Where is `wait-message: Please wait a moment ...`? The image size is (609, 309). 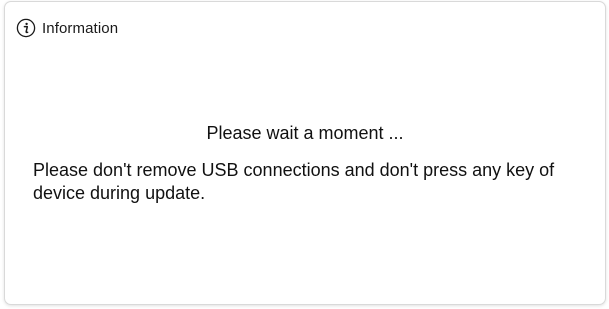 wait-message: Please wait a moment ... is located at coordinates (305, 133).